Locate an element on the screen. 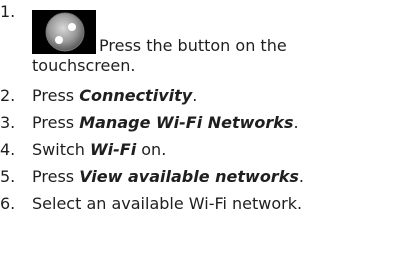  step-text: Switch Wi-Fi on. is located at coordinates (99, 149).